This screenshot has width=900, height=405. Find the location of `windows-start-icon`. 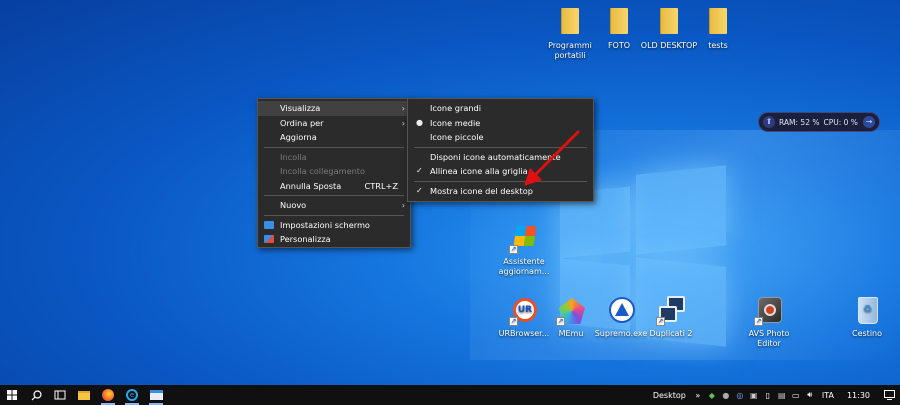

windows-start-icon is located at coordinates (12, 395).